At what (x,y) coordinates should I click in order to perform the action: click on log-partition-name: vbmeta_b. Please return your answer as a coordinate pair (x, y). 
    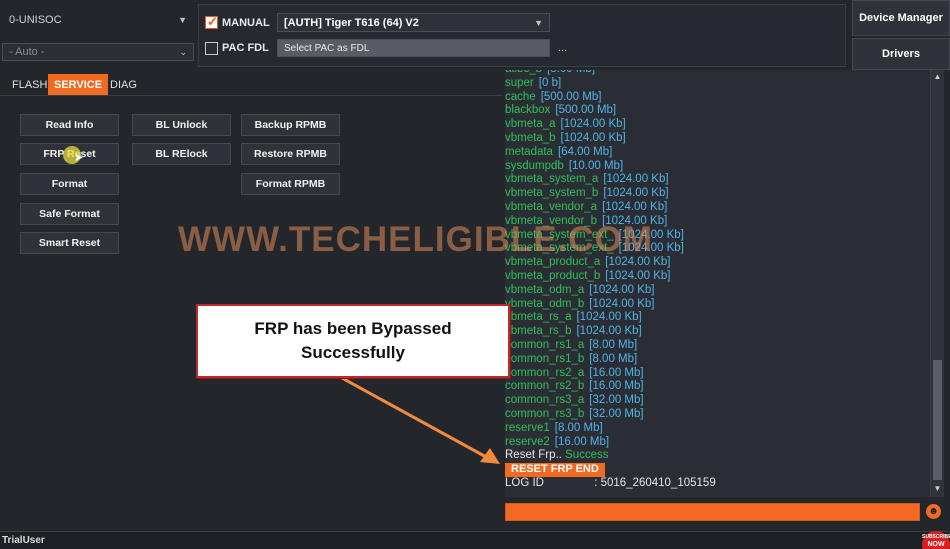
    Looking at the image, I should click on (530, 137).